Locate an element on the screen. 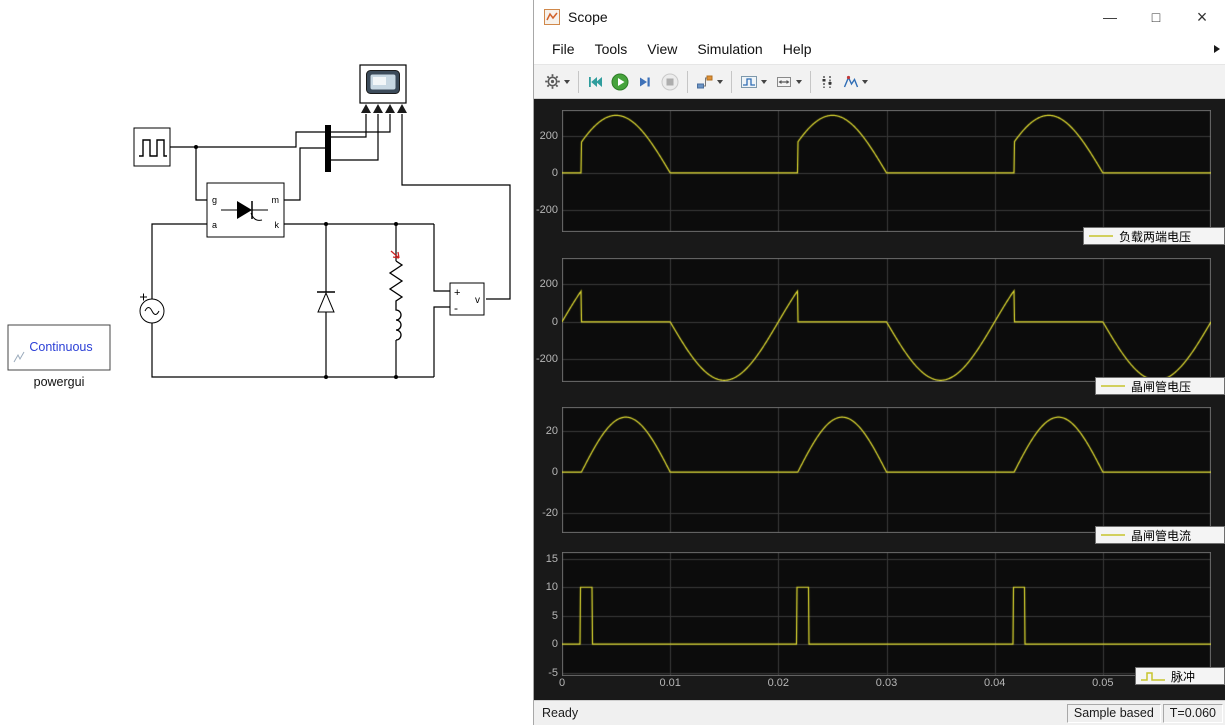  port-label-g: g is located at coordinates (214, 200).